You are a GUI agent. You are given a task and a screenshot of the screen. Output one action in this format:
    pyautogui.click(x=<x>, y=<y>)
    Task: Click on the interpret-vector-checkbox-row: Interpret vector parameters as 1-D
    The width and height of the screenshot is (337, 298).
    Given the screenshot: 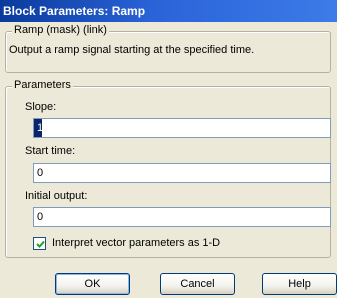 What is the action you would take?
    pyautogui.click(x=126, y=243)
    